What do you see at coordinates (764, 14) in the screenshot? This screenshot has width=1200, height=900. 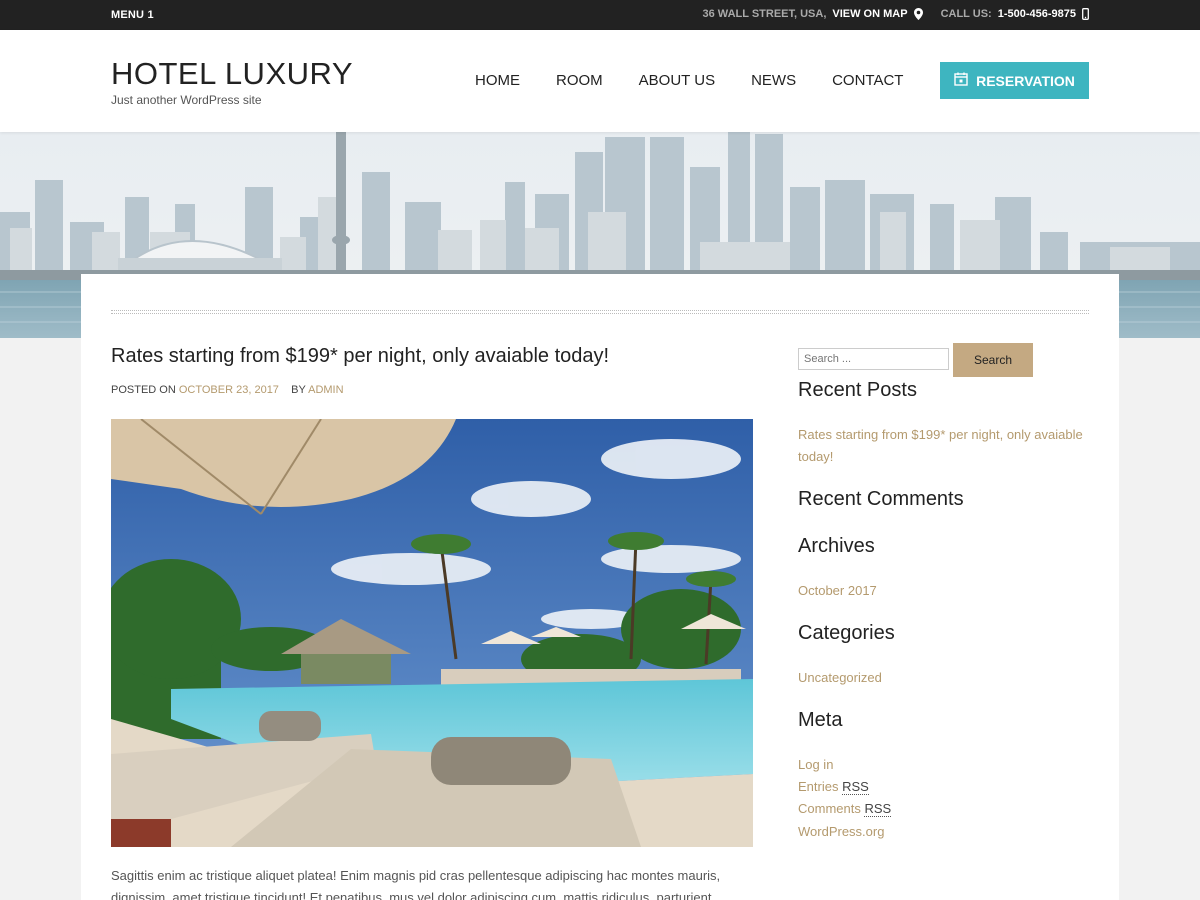 I see `address-text: 36 WALL STREET, USA,` at bounding box center [764, 14].